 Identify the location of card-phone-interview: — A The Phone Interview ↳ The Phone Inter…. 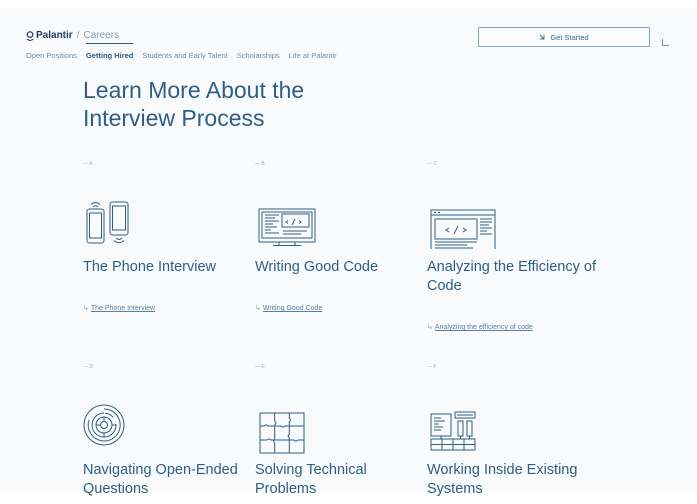
(165, 241).